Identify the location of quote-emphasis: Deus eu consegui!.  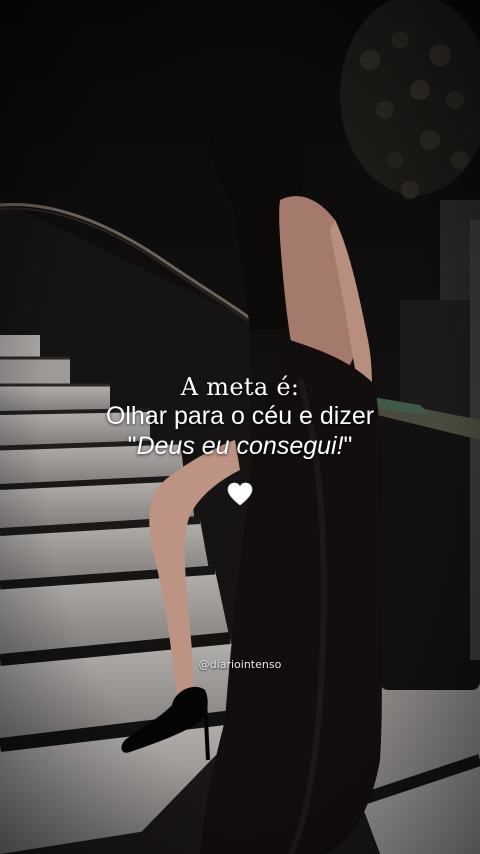
(240, 446).